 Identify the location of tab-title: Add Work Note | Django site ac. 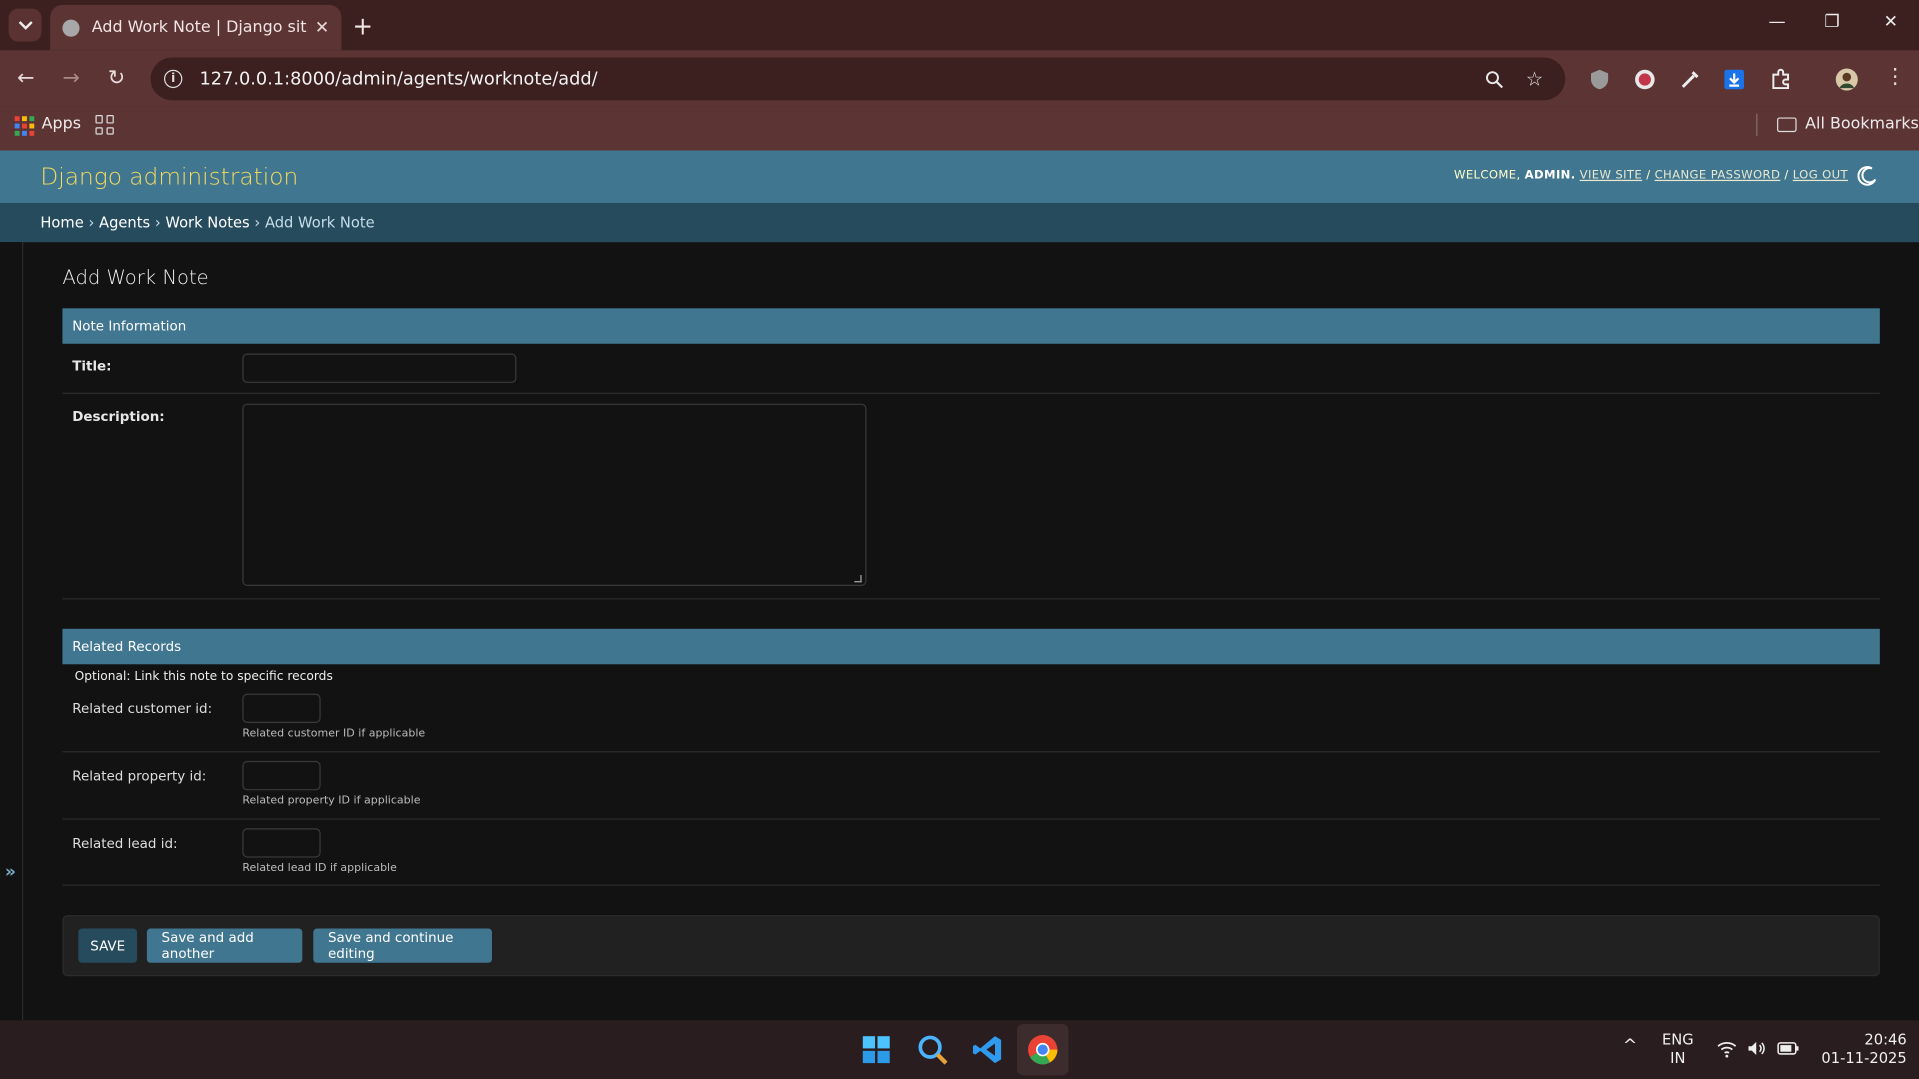
(199, 27).